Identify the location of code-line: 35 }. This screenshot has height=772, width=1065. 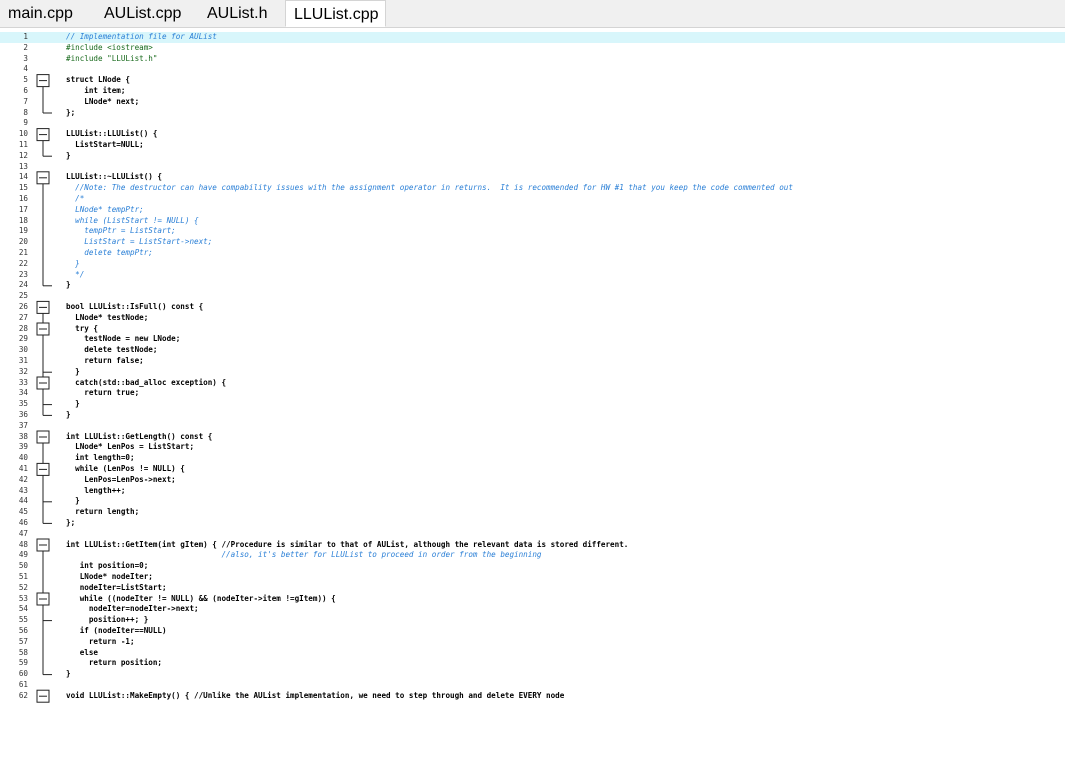
(532, 404).